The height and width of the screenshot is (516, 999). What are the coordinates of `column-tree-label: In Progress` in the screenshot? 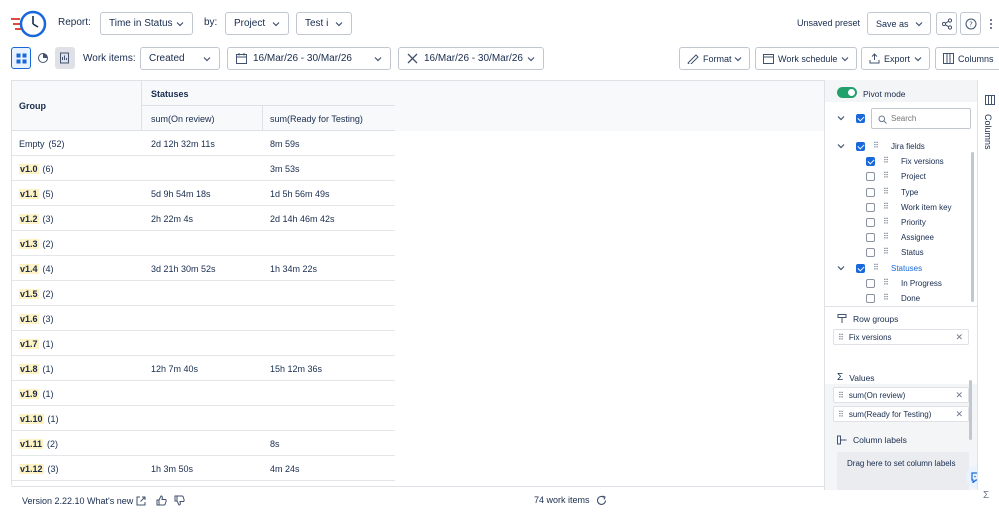 It's located at (921, 283).